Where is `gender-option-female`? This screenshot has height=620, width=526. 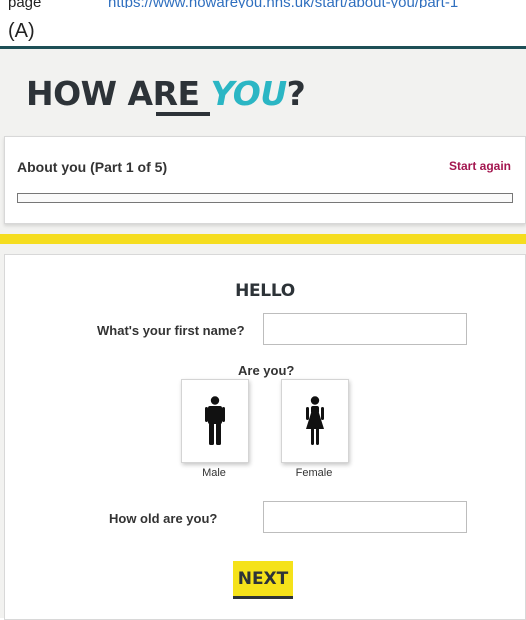
gender-option-female is located at coordinates (315, 421).